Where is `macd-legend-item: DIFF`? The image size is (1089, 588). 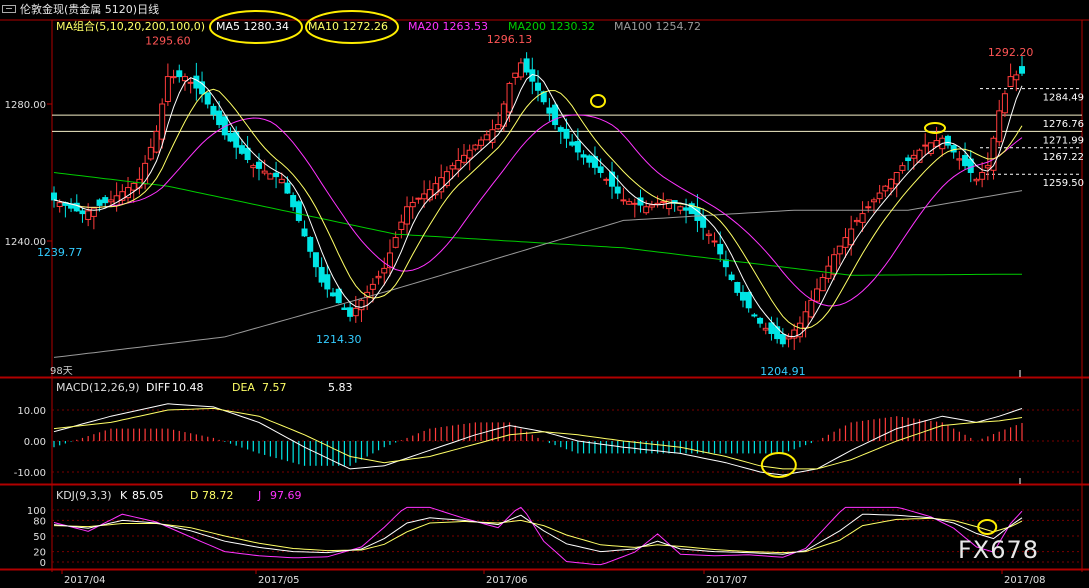
macd-legend-item: DIFF is located at coordinates (158, 387).